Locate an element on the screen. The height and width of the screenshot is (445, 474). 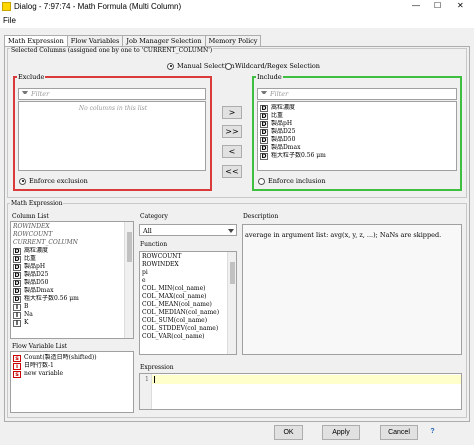
column-name: B is located at coordinates (26, 306).